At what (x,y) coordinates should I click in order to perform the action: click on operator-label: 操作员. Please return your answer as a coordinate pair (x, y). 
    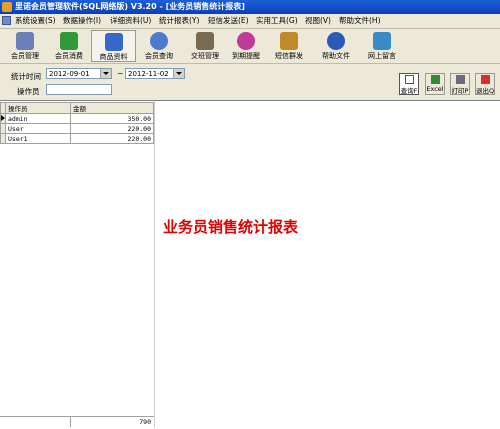
    Looking at the image, I should click on (28, 91).